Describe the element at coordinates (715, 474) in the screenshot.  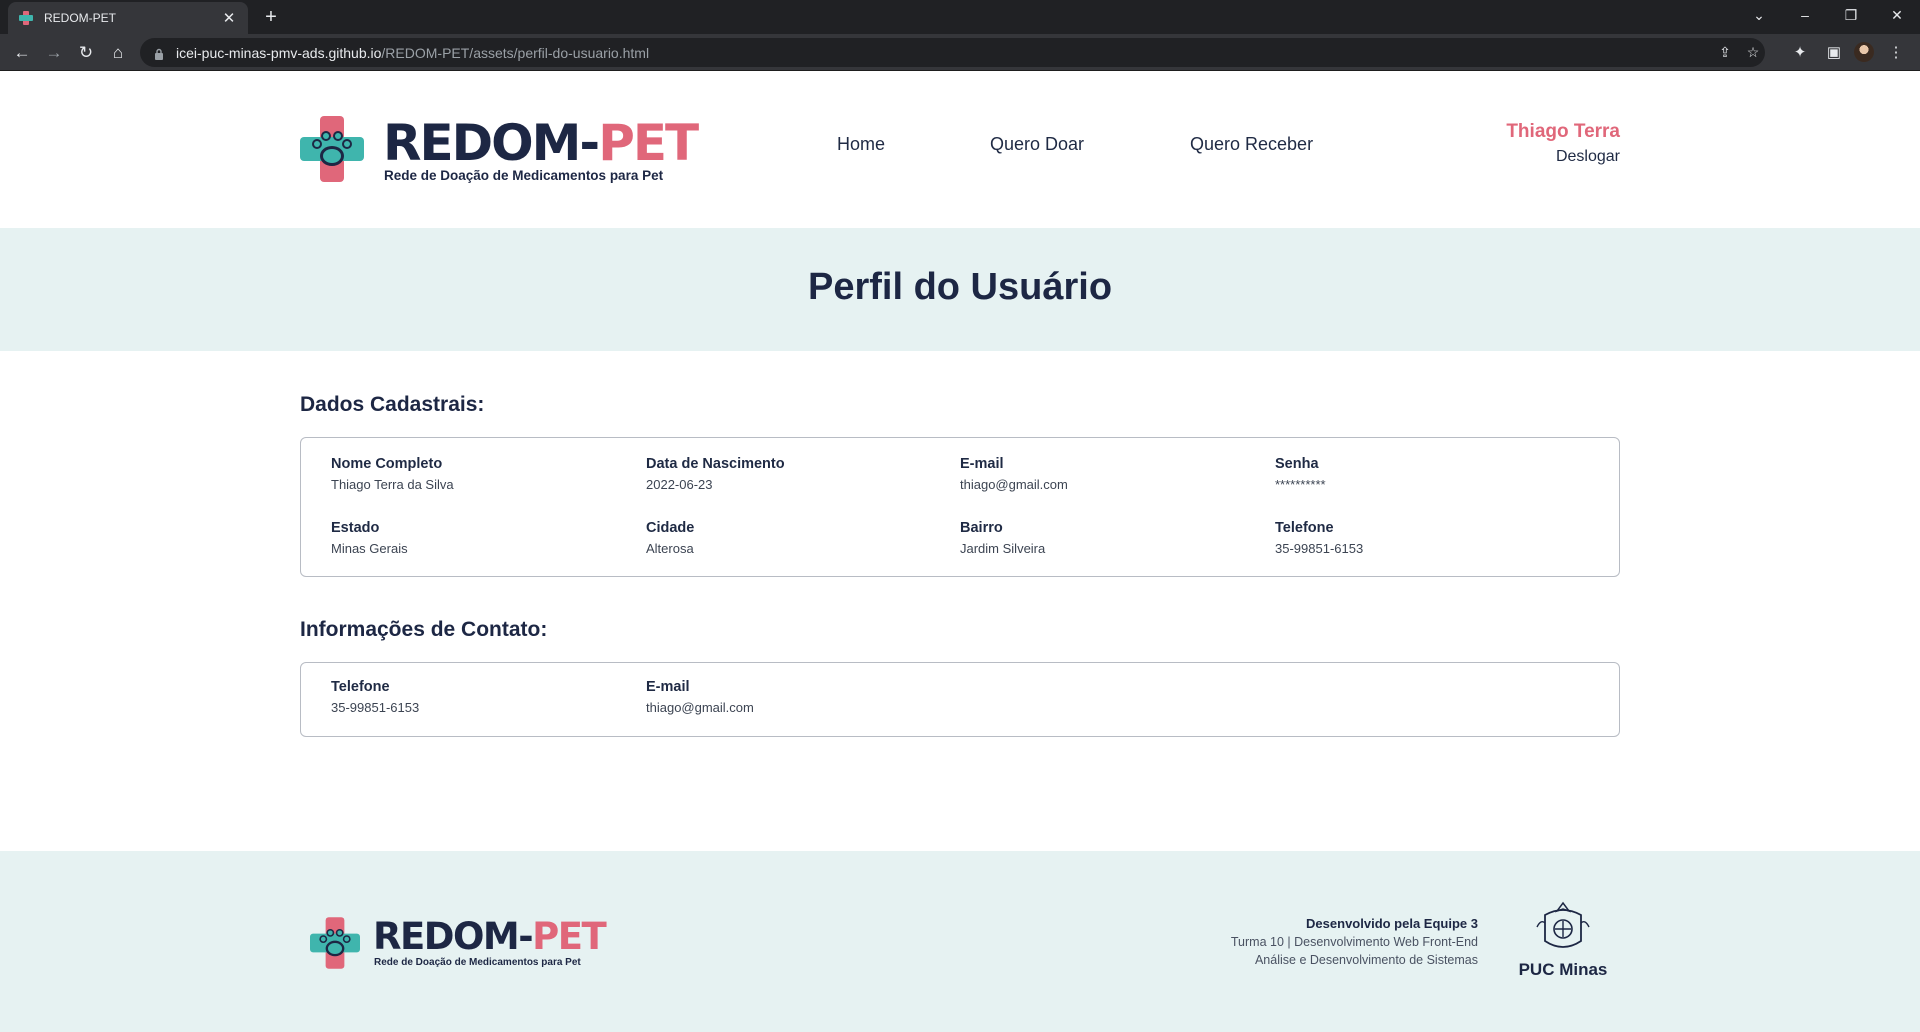
I see `field-birth-date: Data de Nascimento 2022-06-23` at that location.